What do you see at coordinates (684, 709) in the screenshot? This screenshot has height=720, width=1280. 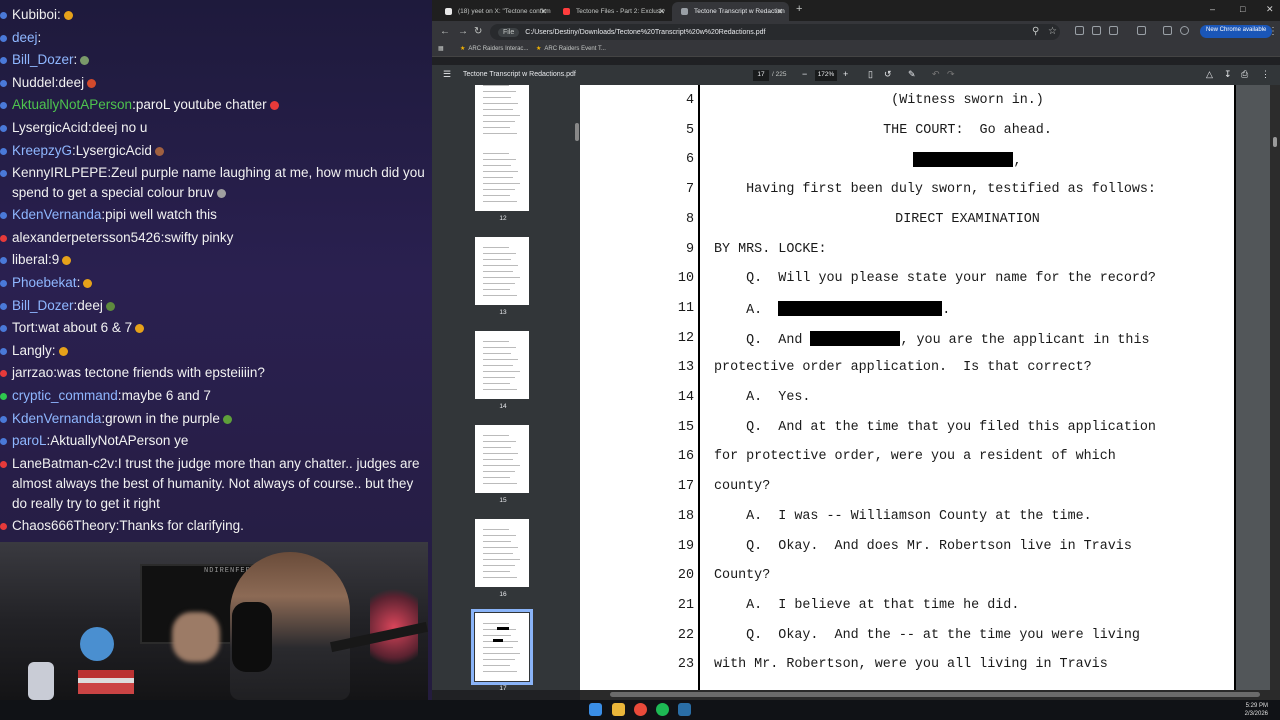 I see `steam-icon` at bounding box center [684, 709].